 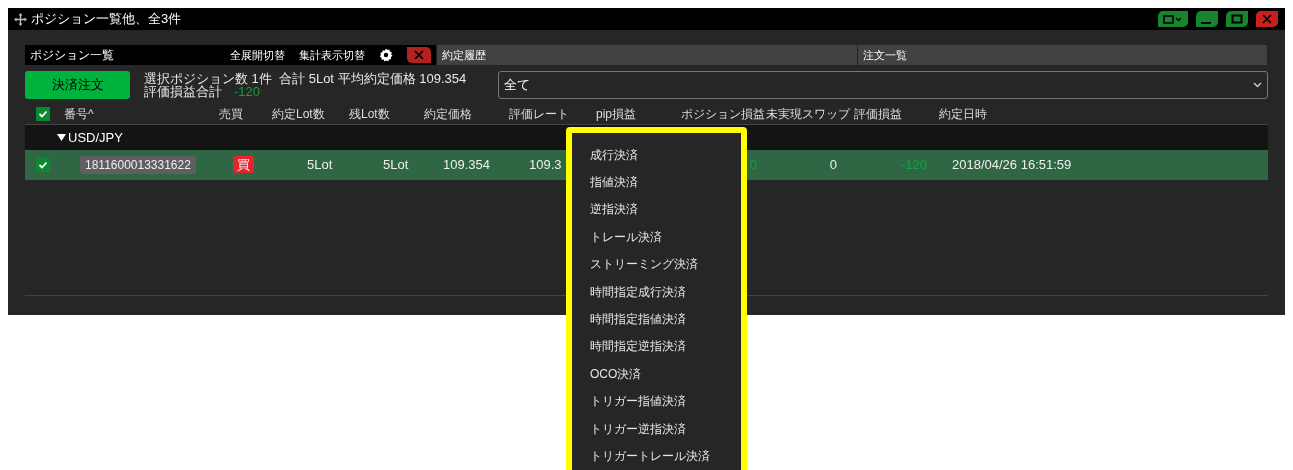 What do you see at coordinates (885, 55) in the screenshot?
I see `tab-label: 注文一覧` at bounding box center [885, 55].